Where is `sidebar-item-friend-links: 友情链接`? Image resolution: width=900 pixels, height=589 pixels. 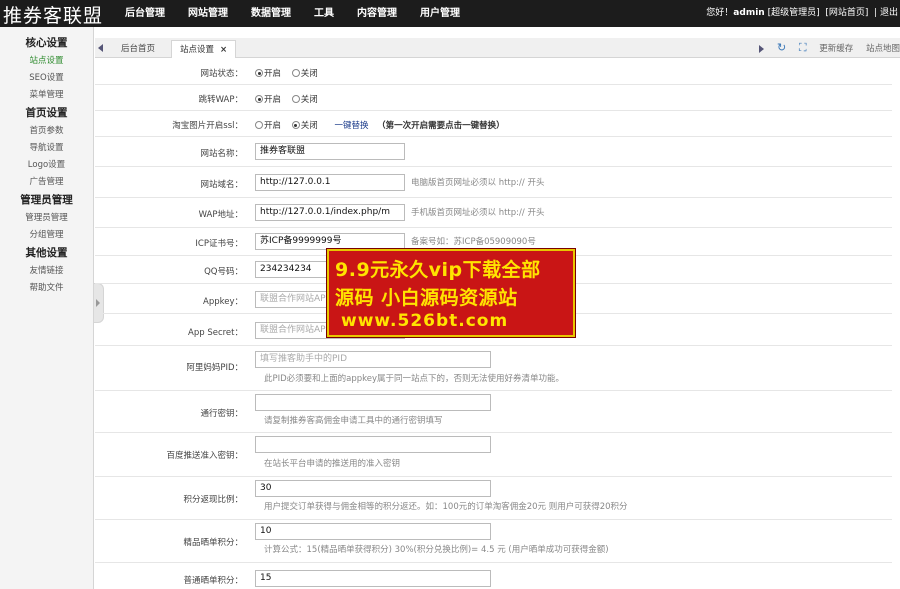
sidebar-item-friend-links: 友情链接 is located at coordinates (46, 271).